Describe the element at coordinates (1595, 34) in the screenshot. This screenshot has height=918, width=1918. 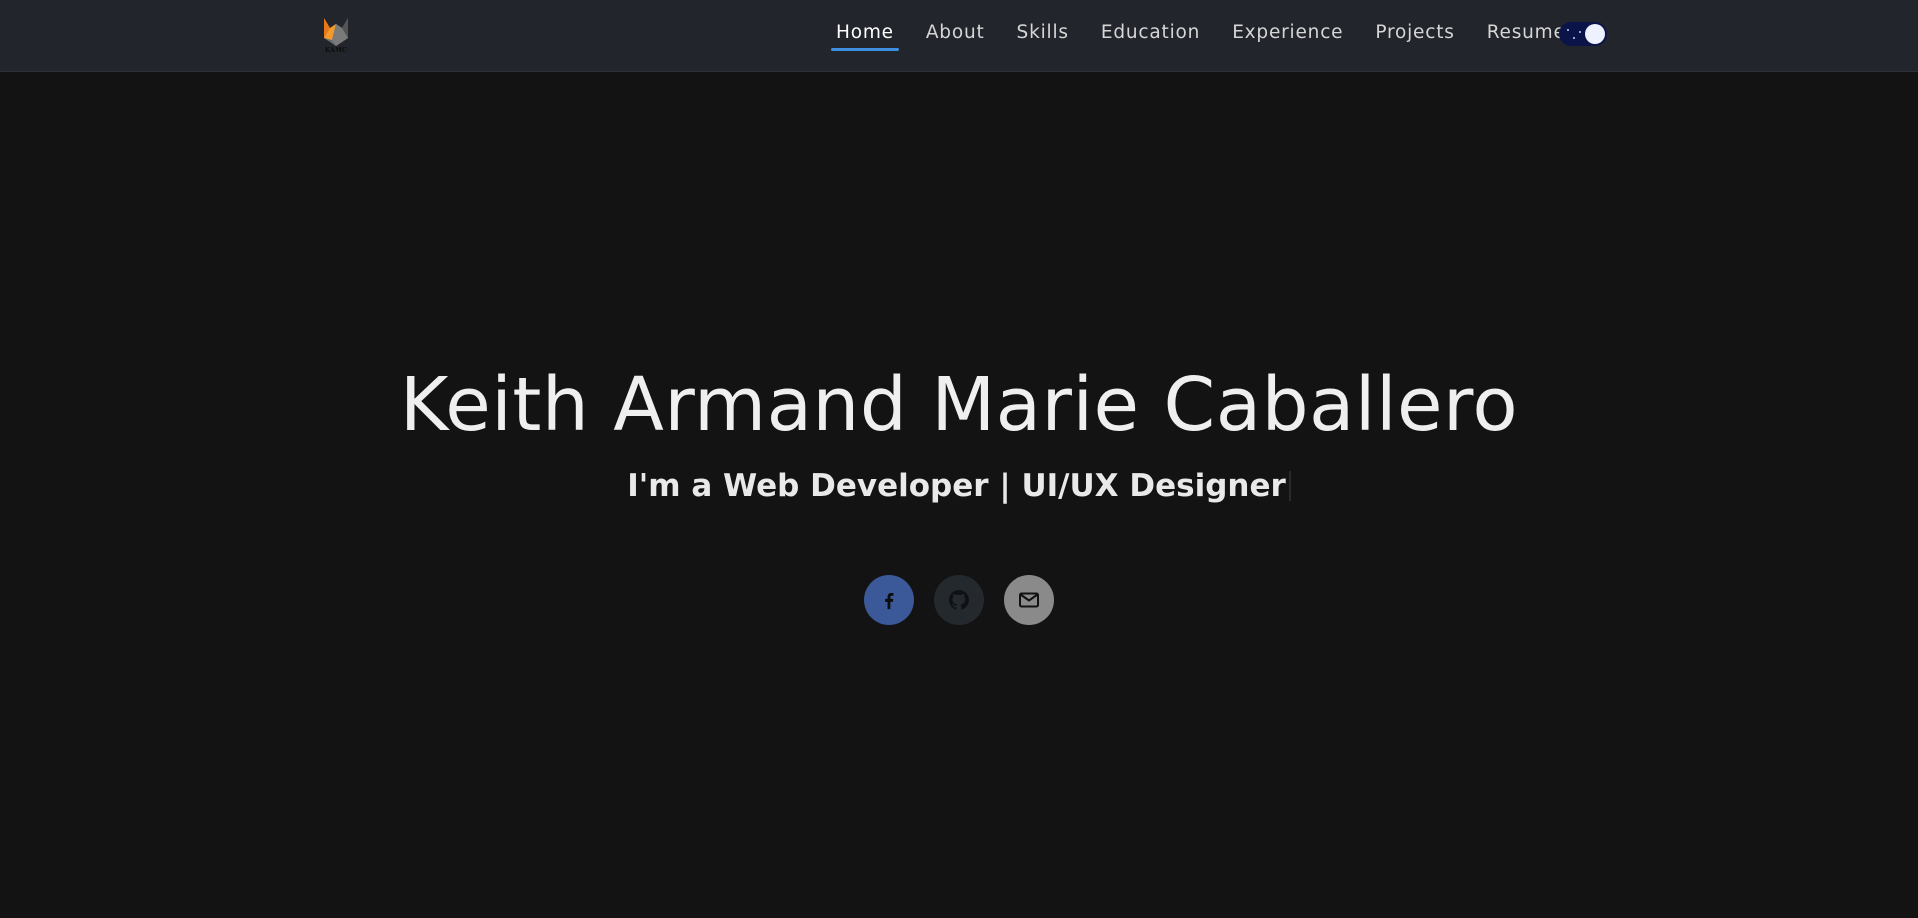
I see `toggle-knob` at that location.